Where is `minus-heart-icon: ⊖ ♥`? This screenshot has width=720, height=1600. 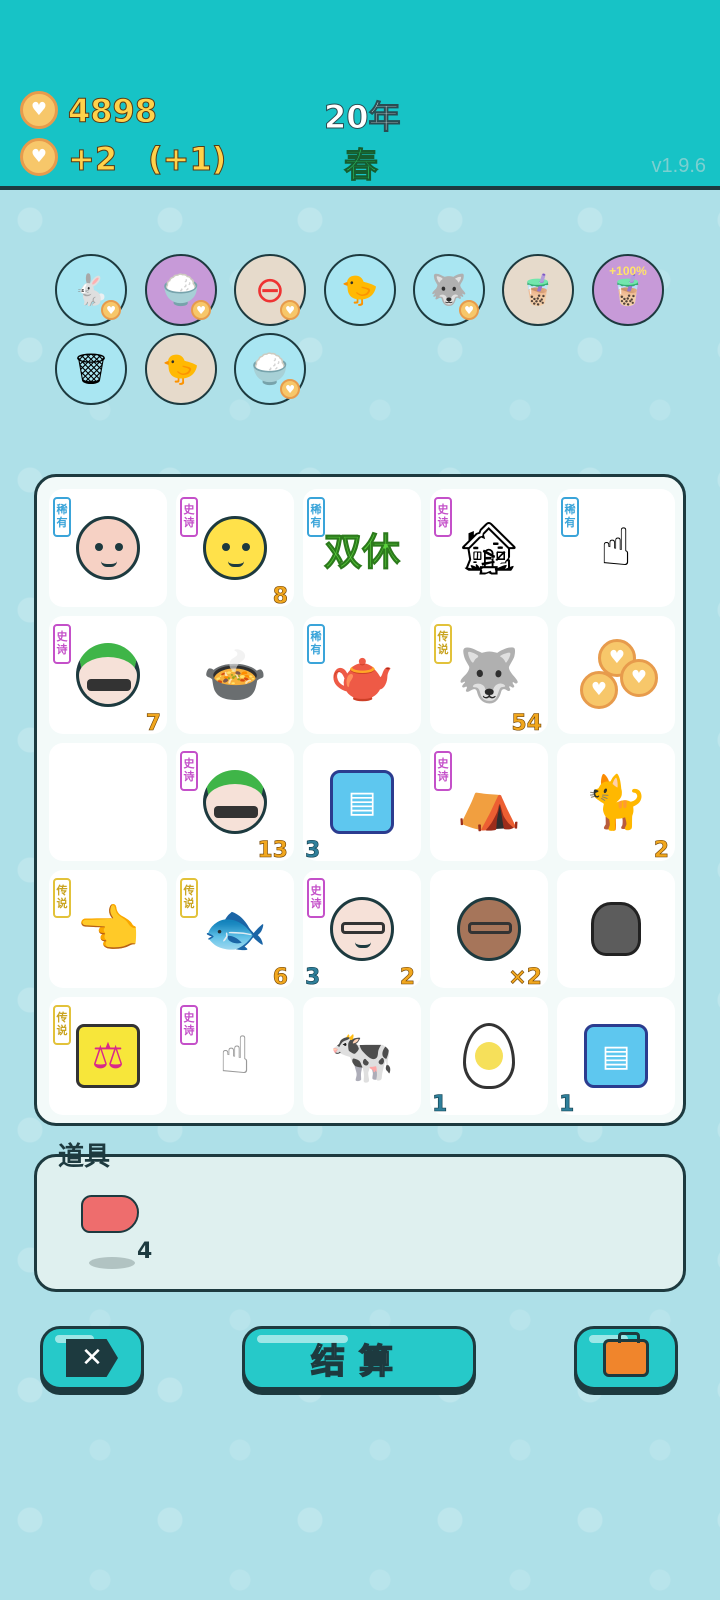 minus-heart-icon: ⊖ ♥ is located at coordinates (270, 290).